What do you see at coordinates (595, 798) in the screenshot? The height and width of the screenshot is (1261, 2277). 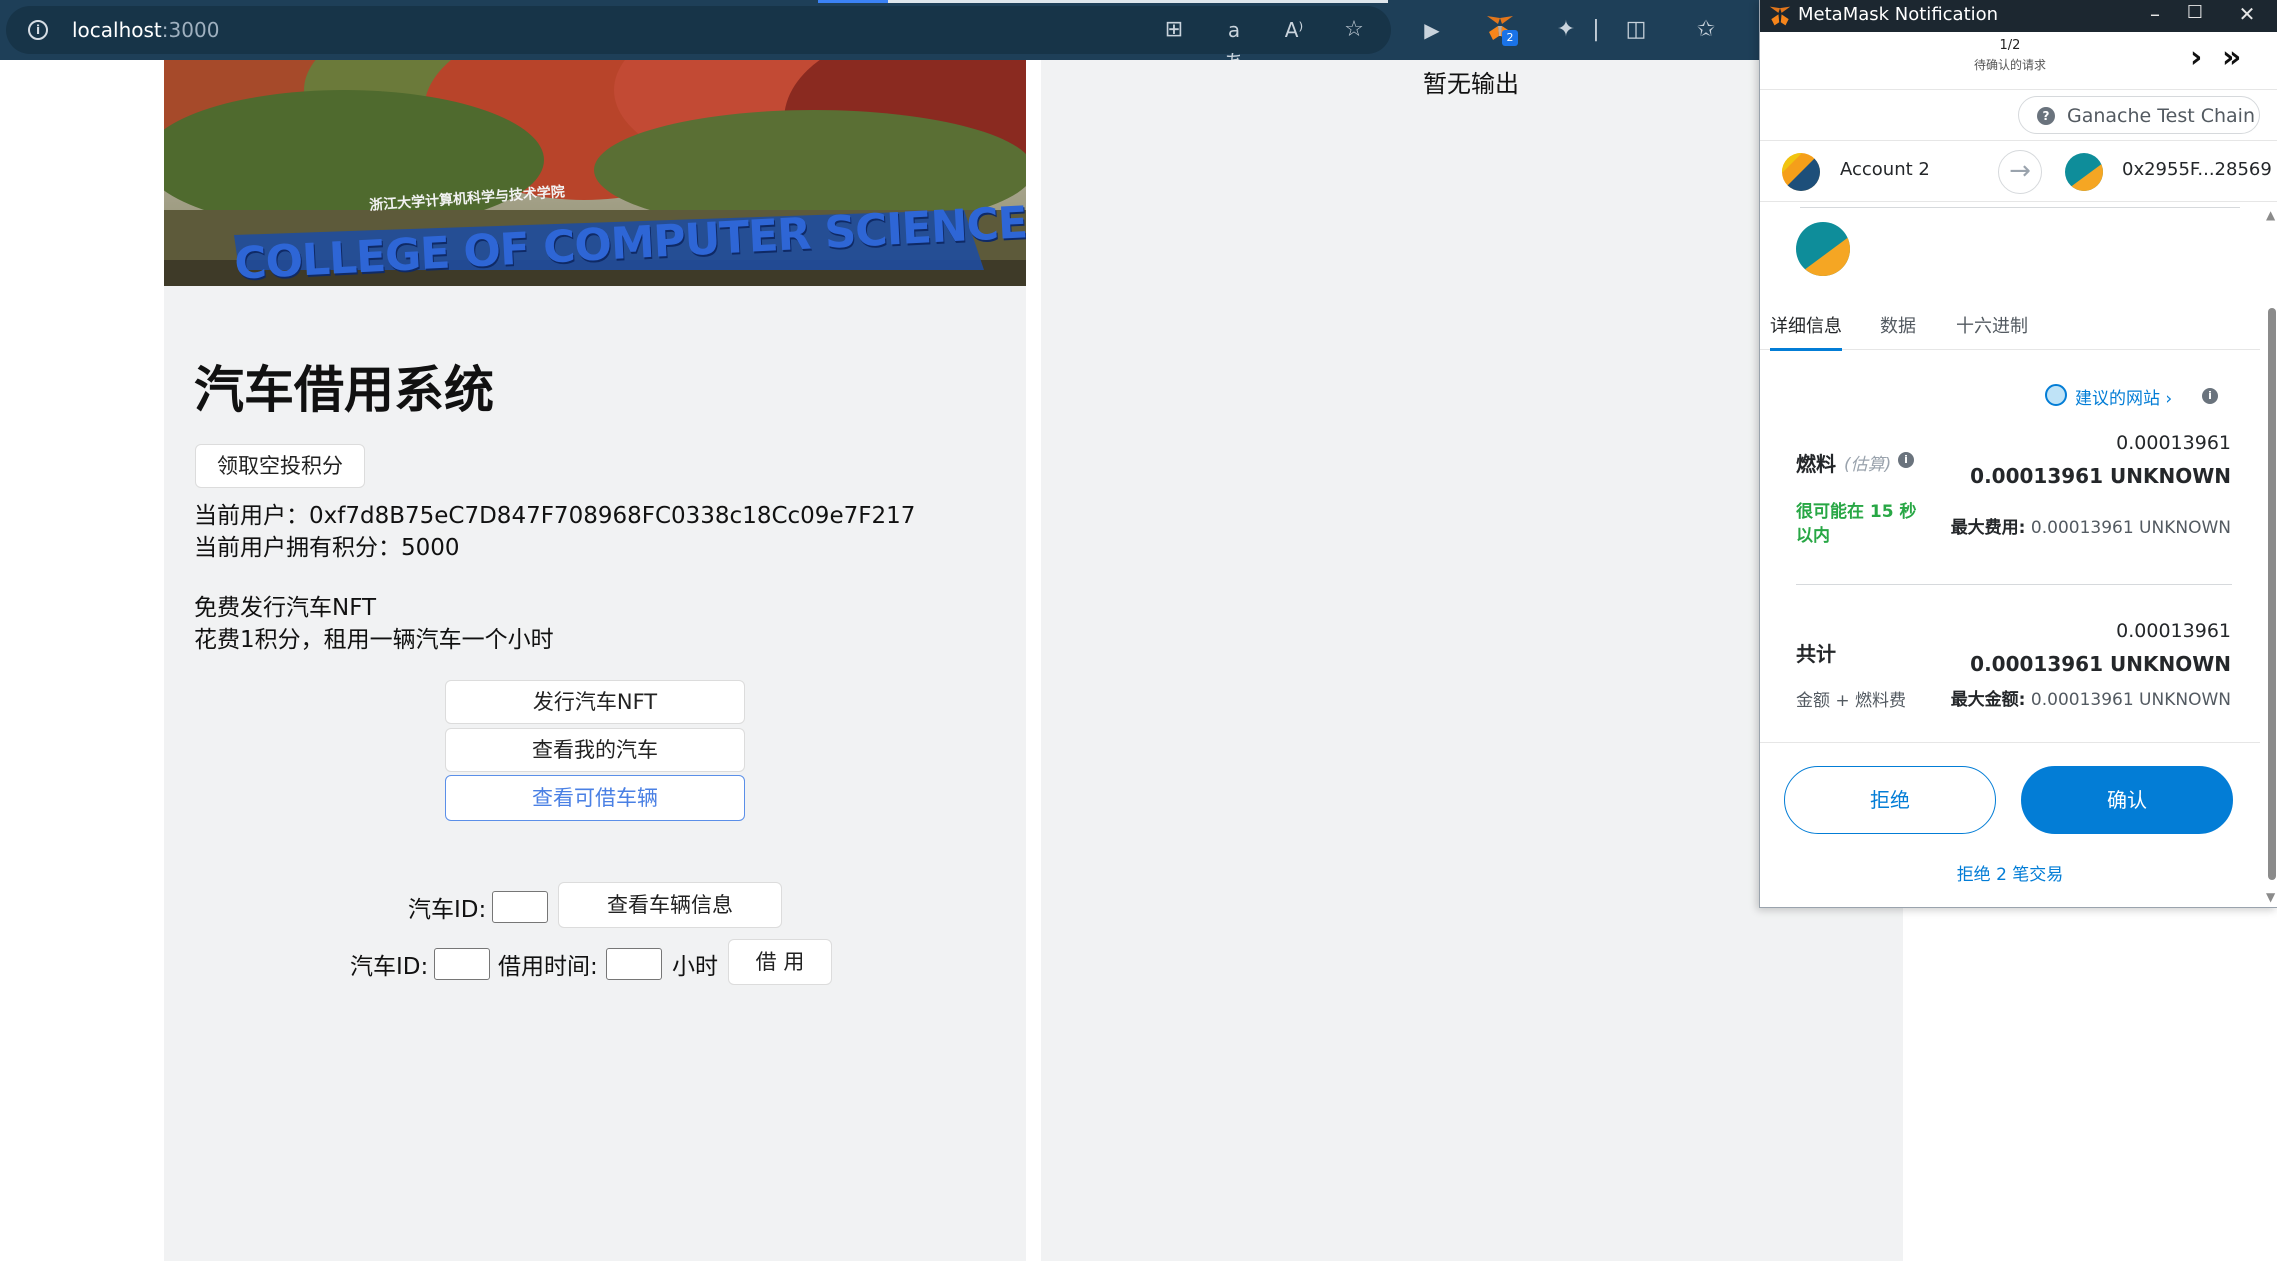 I see `view-available-cars-button: 查看可借车辆` at bounding box center [595, 798].